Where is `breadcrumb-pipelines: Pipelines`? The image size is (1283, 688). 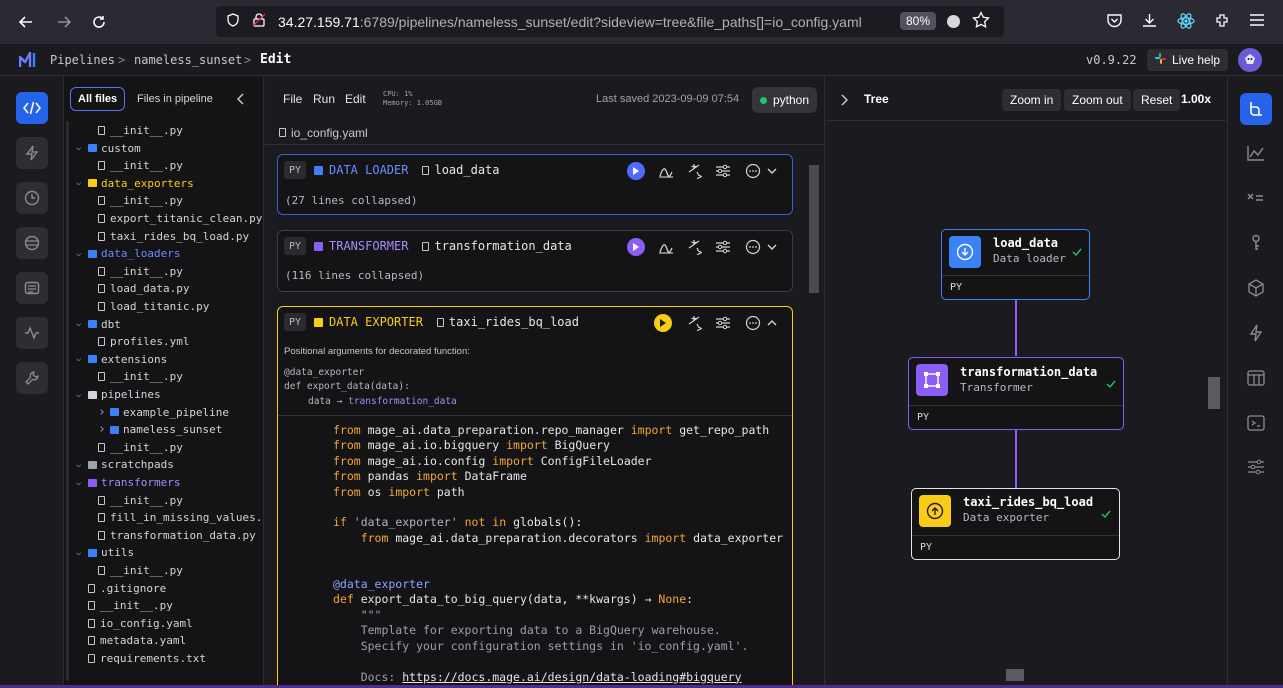 breadcrumb-pipelines: Pipelines is located at coordinates (82, 60).